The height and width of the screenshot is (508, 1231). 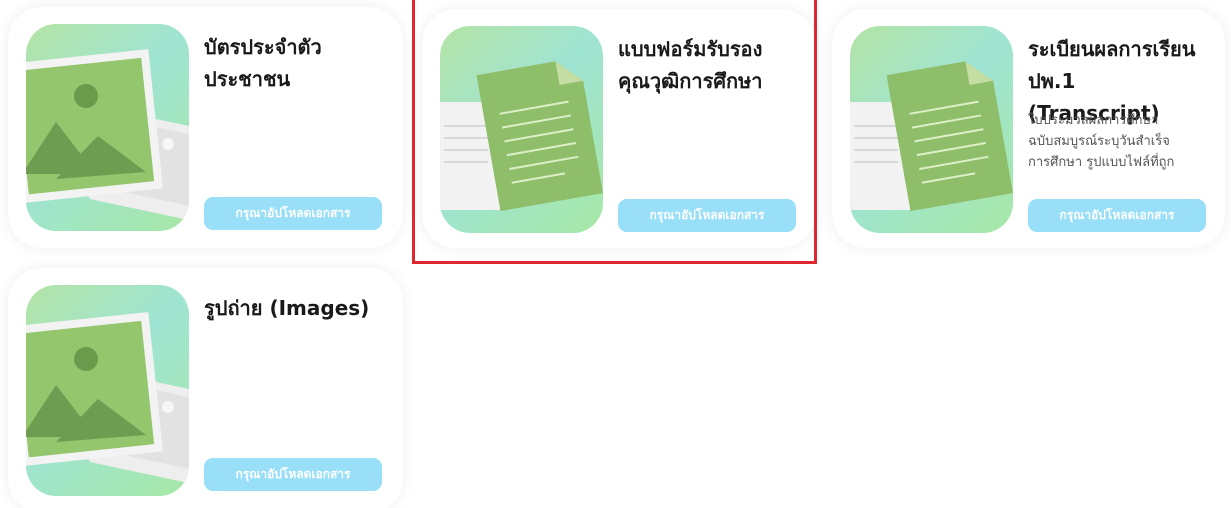 What do you see at coordinates (263, 63) in the screenshot?
I see `card-title: บัตรประจำตัว ประชาชน` at bounding box center [263, 63].